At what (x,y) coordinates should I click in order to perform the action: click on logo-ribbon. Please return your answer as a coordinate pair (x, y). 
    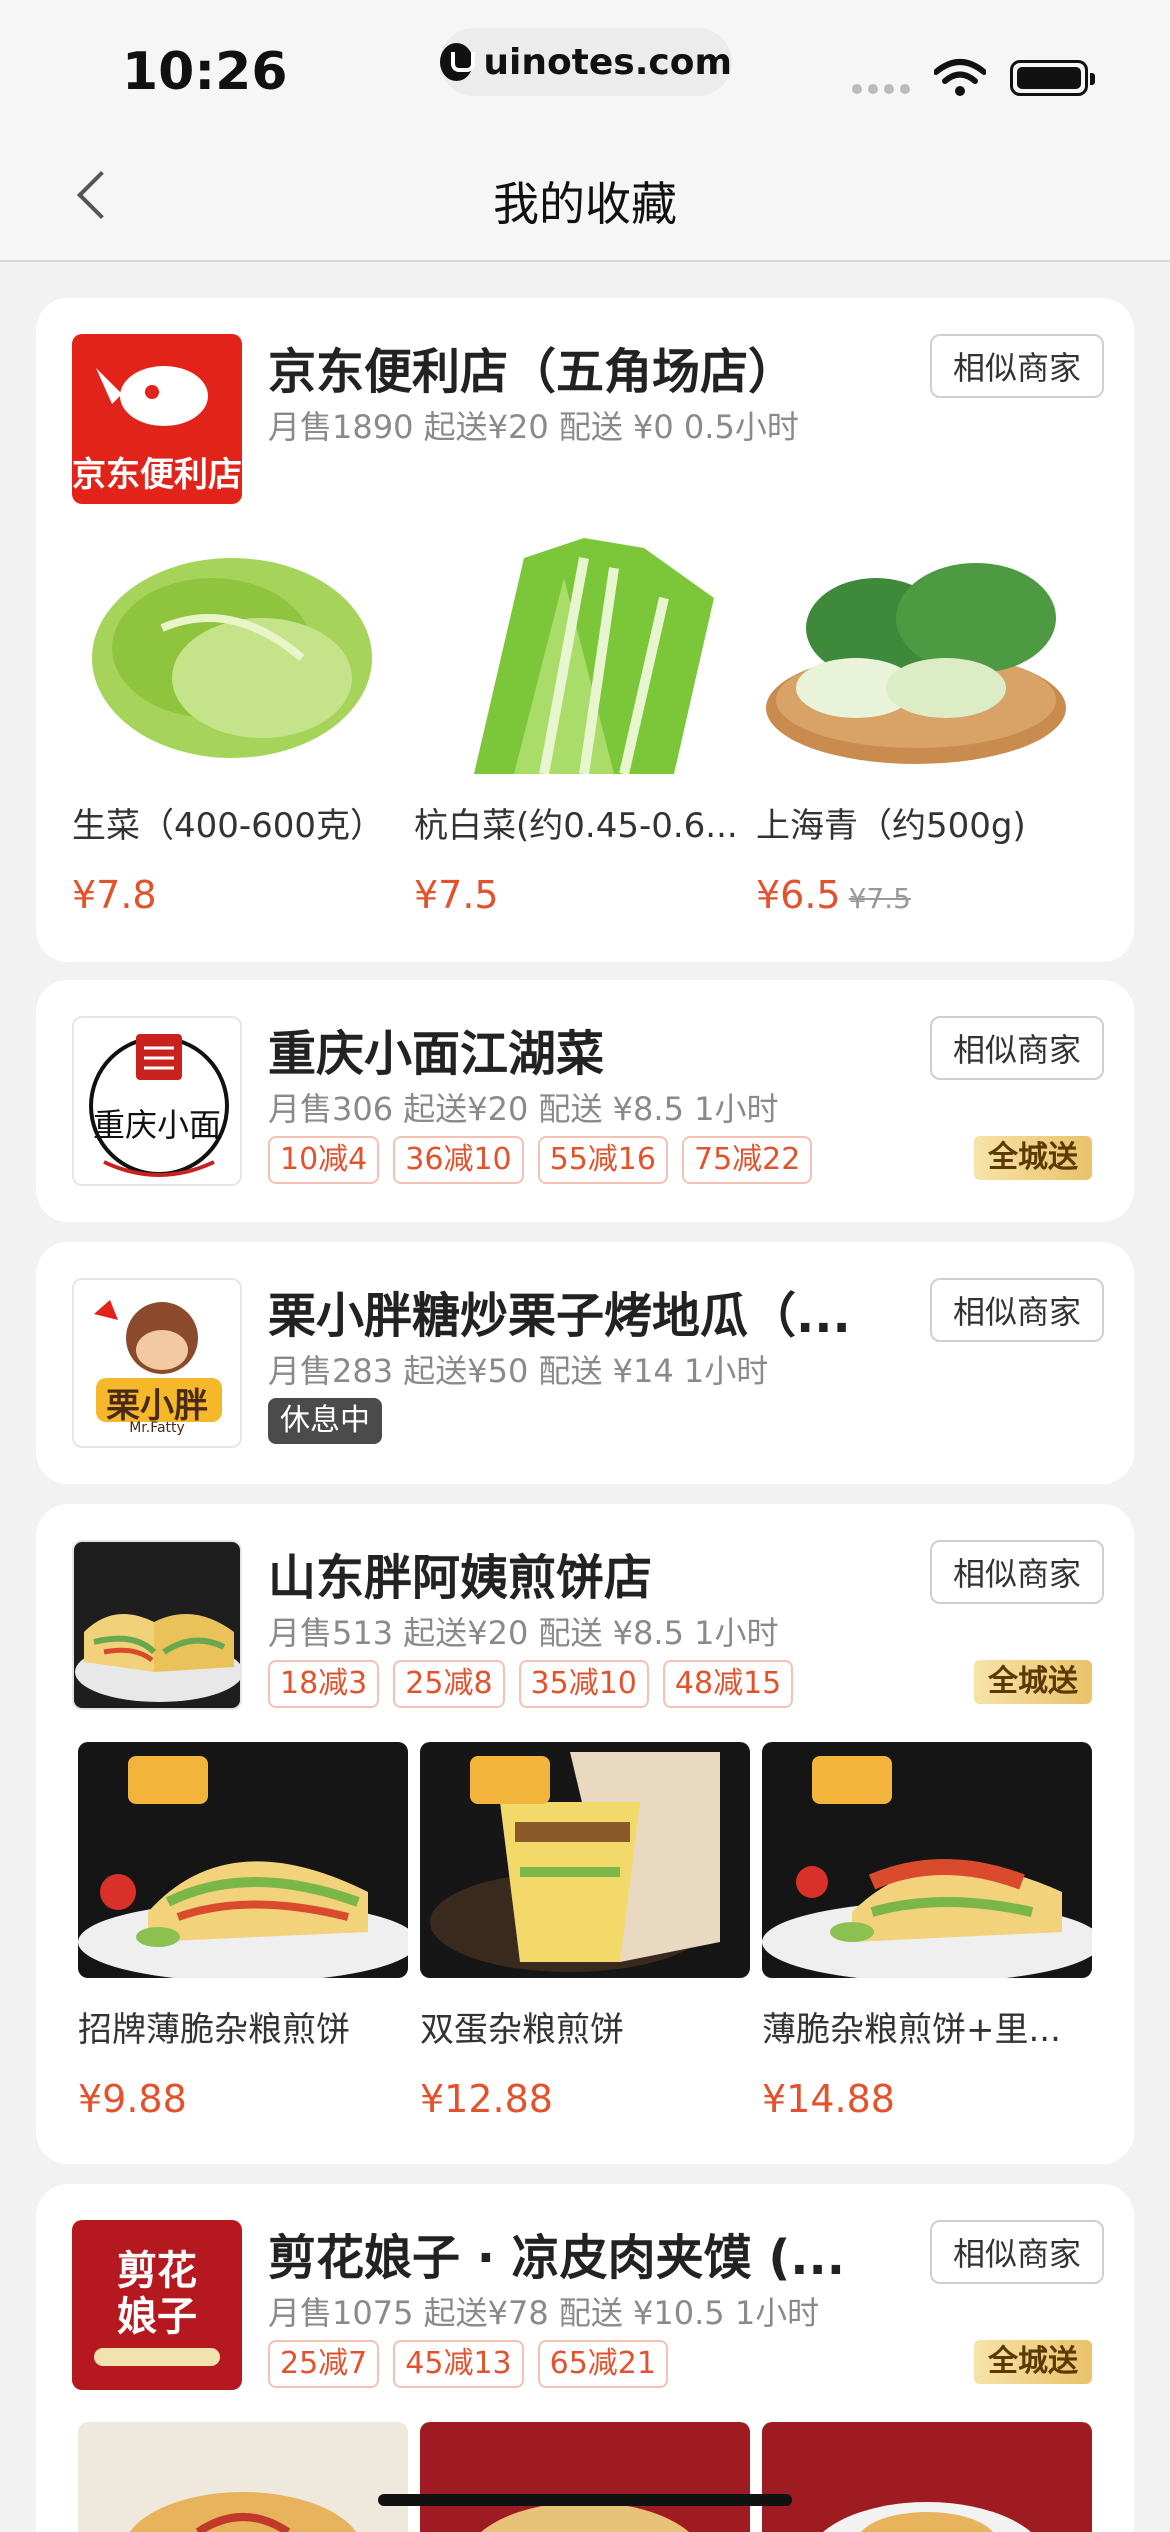
    Looking at the image, I should click on (157, 2357).